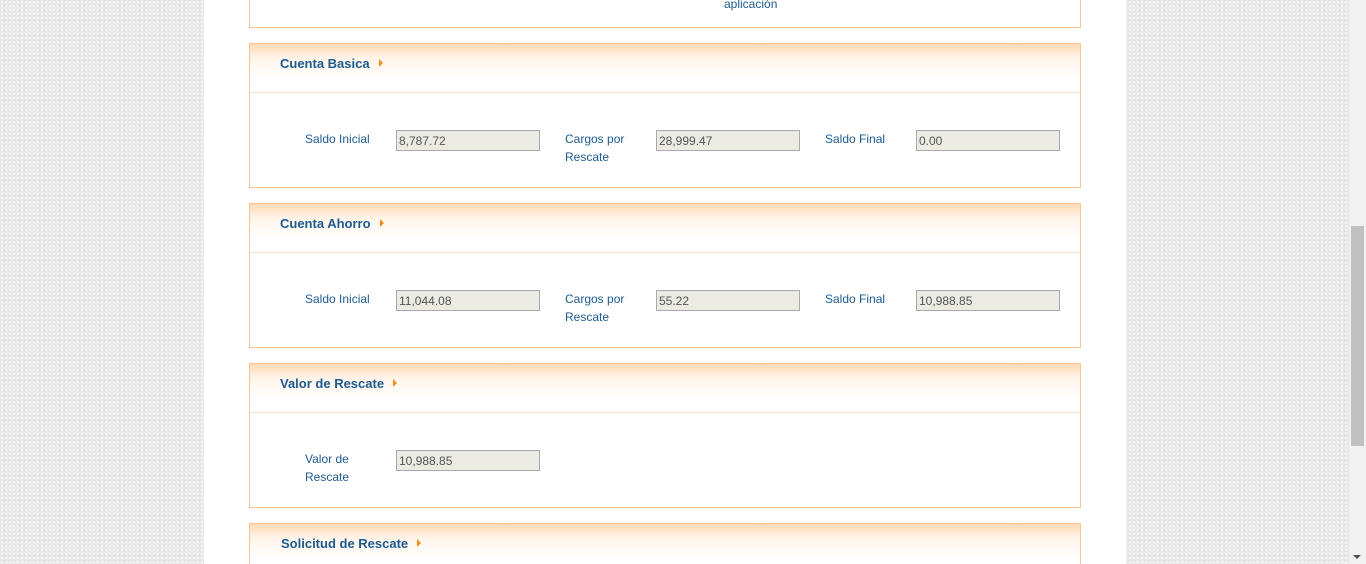 This screenshot has height=564, width=1366. Describe the element at coordinates (665, 68) in the screenshot. I see `cuenta-basica-header: Cuenta Basica` at that location.